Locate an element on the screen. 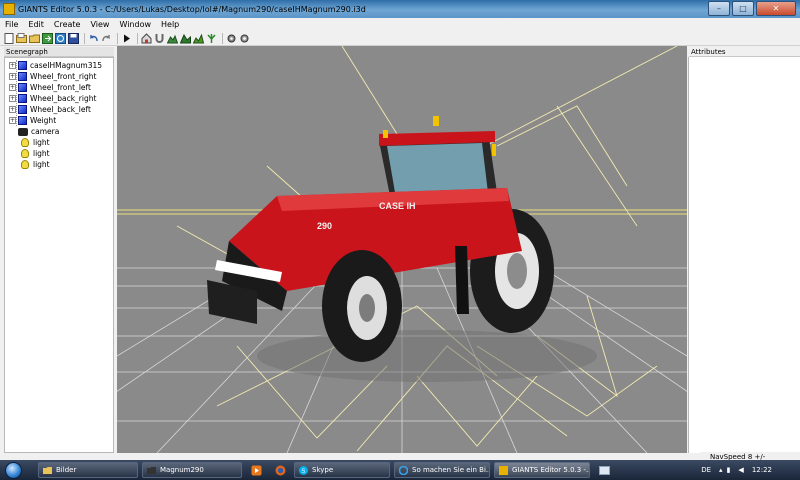  windows-orb-icon is located at coordinates (13, 470).